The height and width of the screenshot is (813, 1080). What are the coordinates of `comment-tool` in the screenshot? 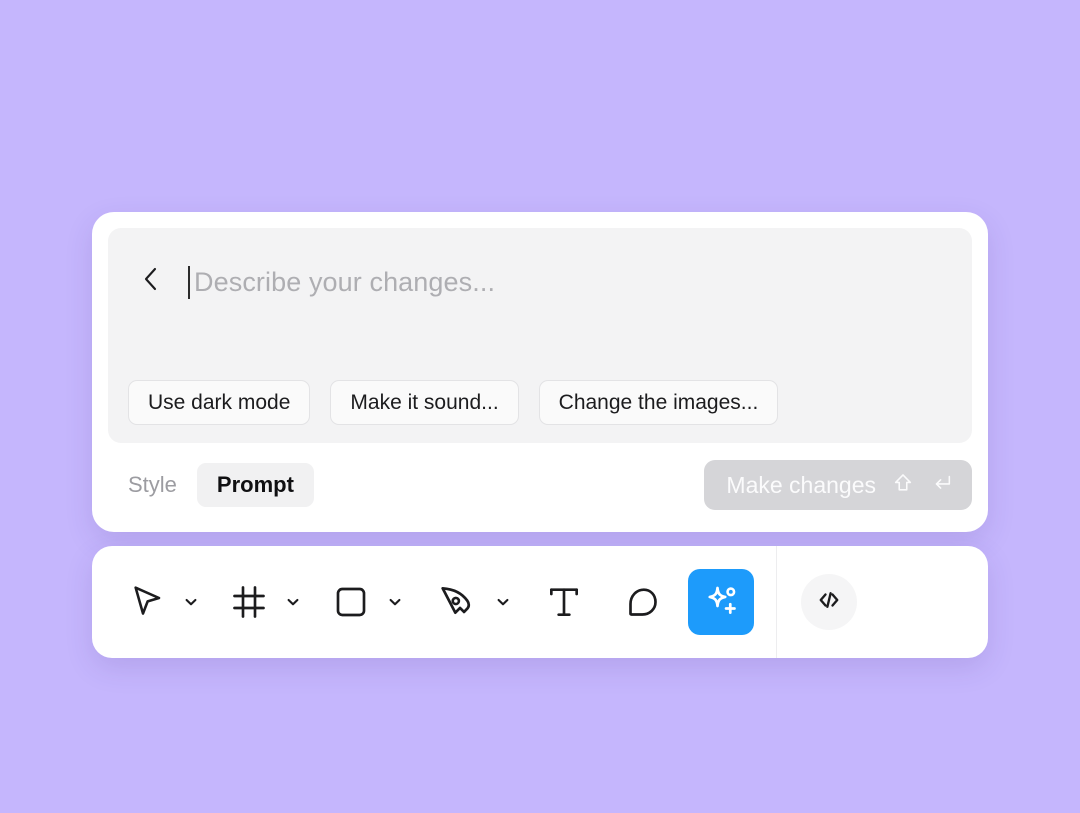 It's located at (642, 602).